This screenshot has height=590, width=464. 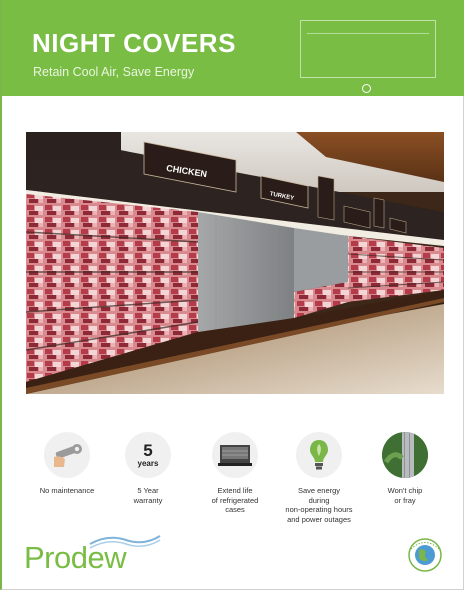 What do you see at coordinates (319, 455) in the screenshot?
I see `light-bulb-icon` at bounding box center [319, 455].